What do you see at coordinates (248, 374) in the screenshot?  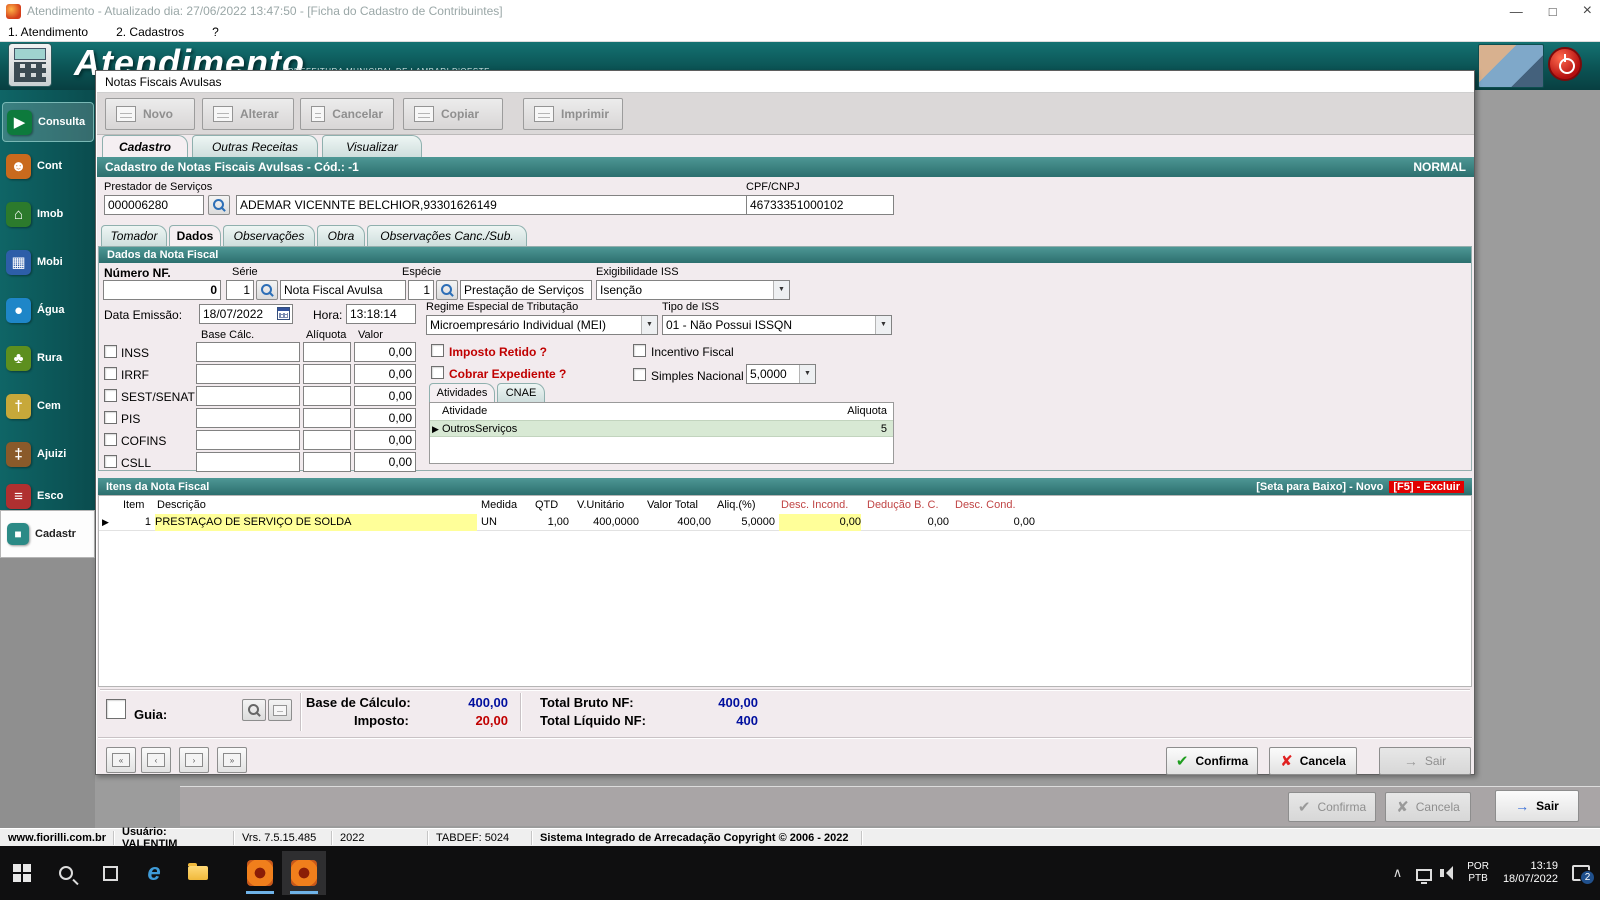 I see `irrf-base-field` at bounding box center [248, 374].